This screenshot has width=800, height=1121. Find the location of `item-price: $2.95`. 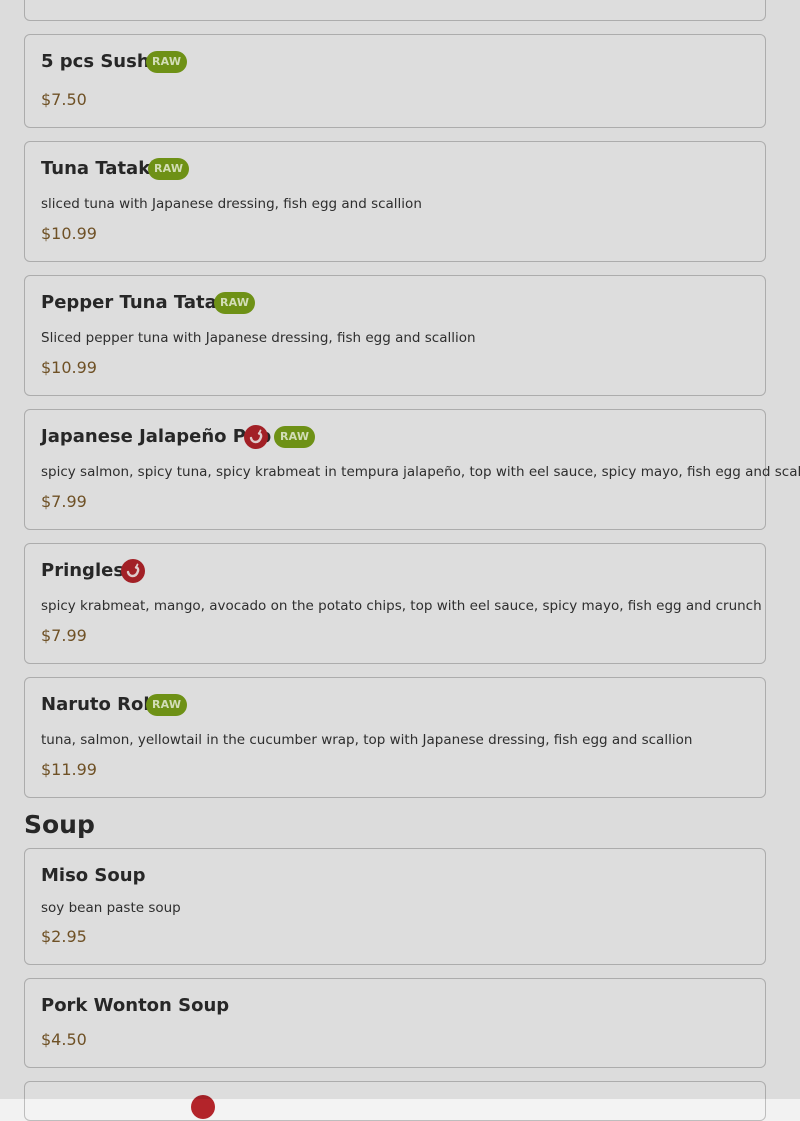

item-price: $2.95 is located at coordinates (64, 936).